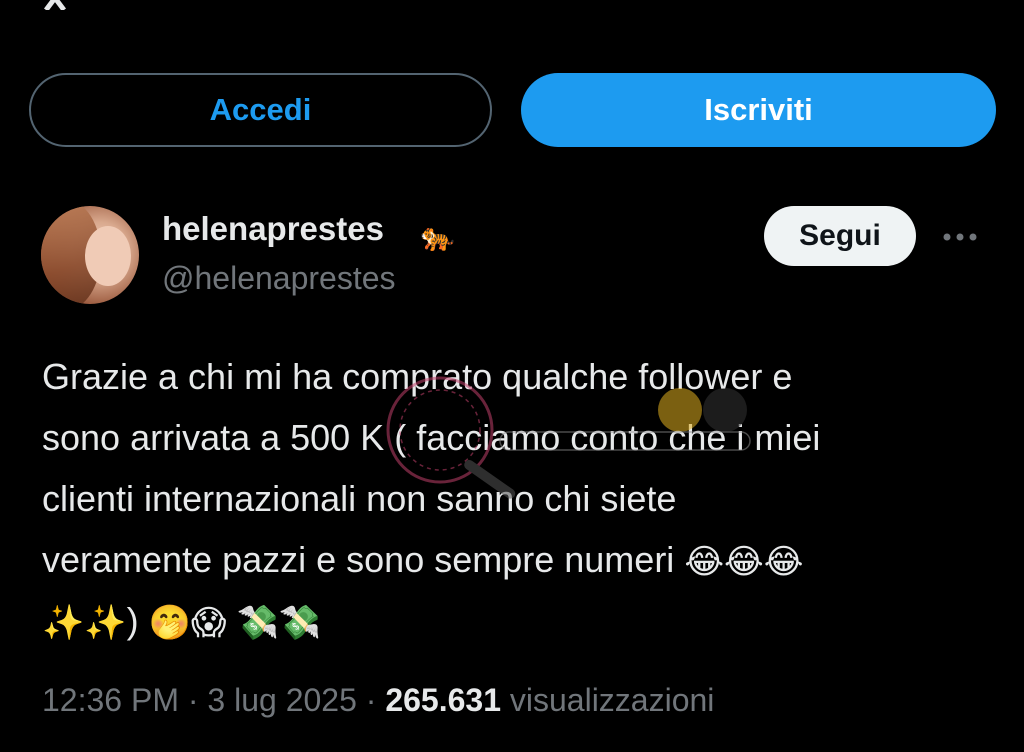 The width and height of the screenshot is (1024, 752). Describe the element at coordinates (110, 700) in the screenshot. I see `post-time: 12:36 PM` at that location.